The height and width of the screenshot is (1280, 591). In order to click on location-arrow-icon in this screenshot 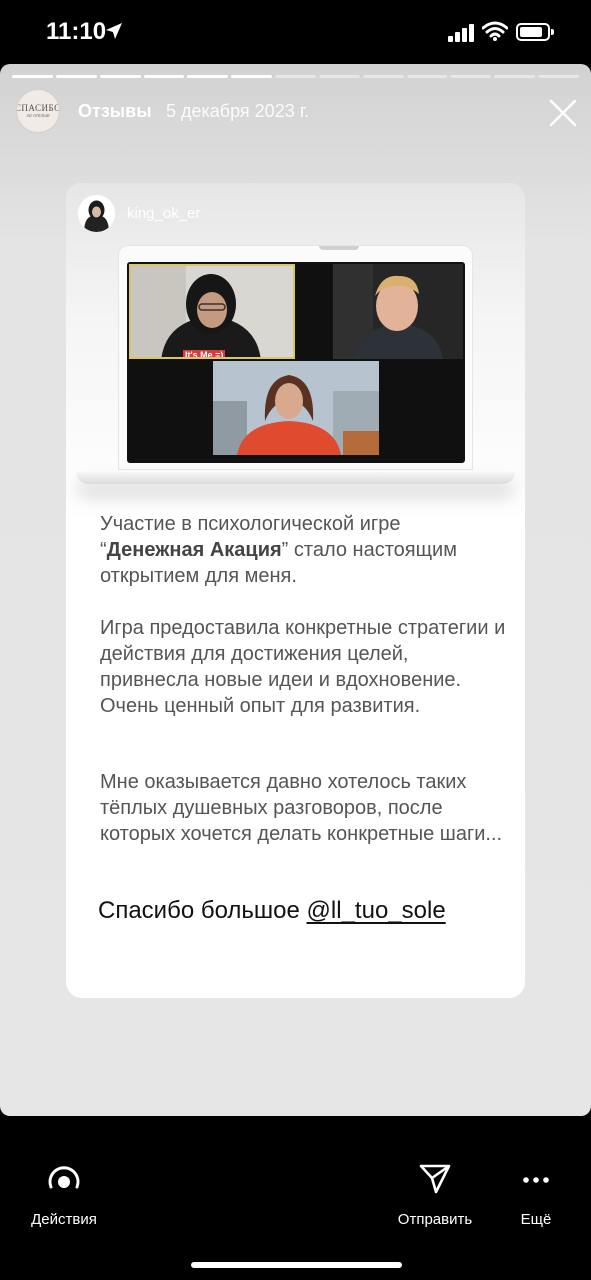, I will do `click(114, 31)`.